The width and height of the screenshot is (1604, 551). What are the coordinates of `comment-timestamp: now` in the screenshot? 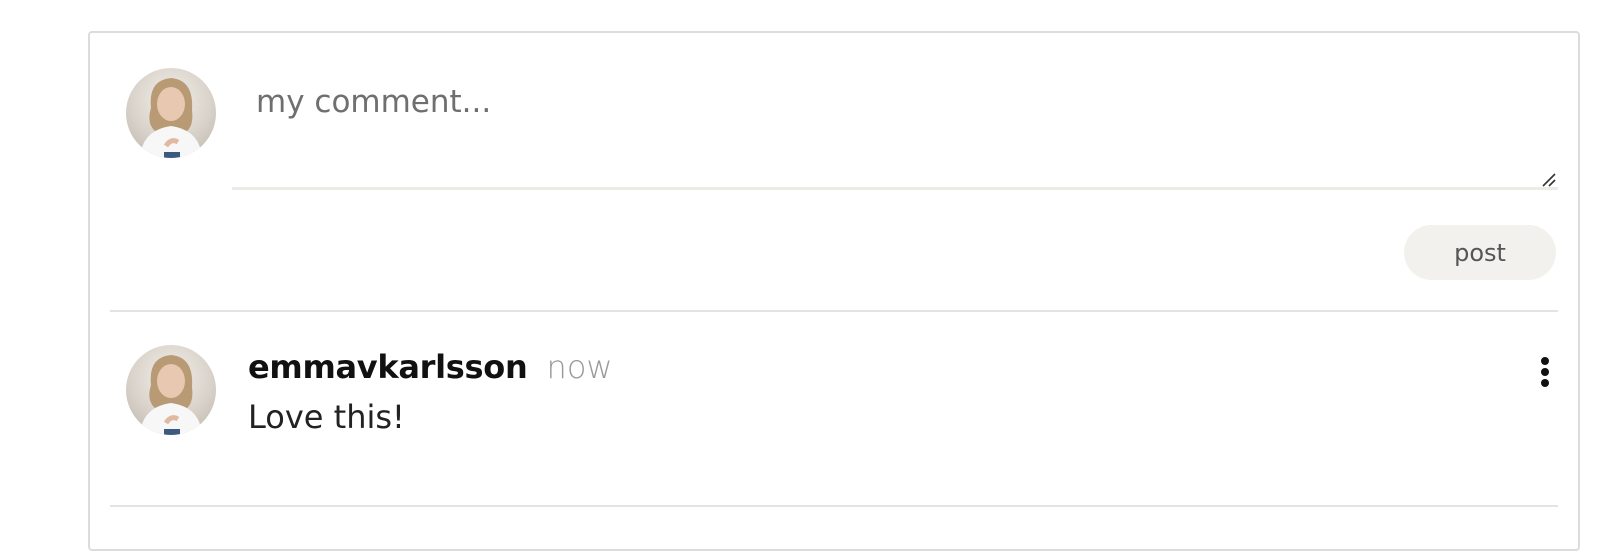 It's located at (579, 367).